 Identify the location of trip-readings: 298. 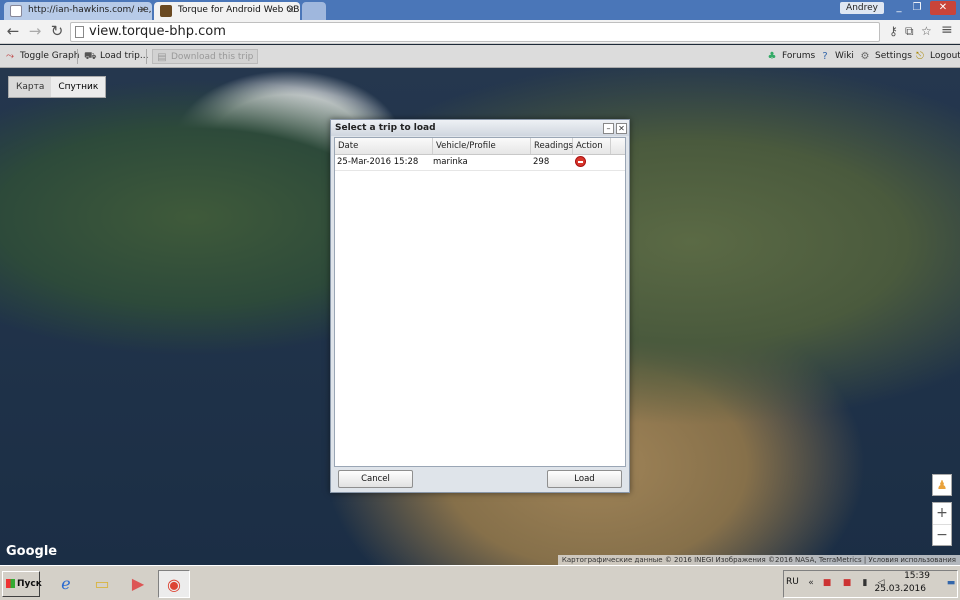
(541, 162).